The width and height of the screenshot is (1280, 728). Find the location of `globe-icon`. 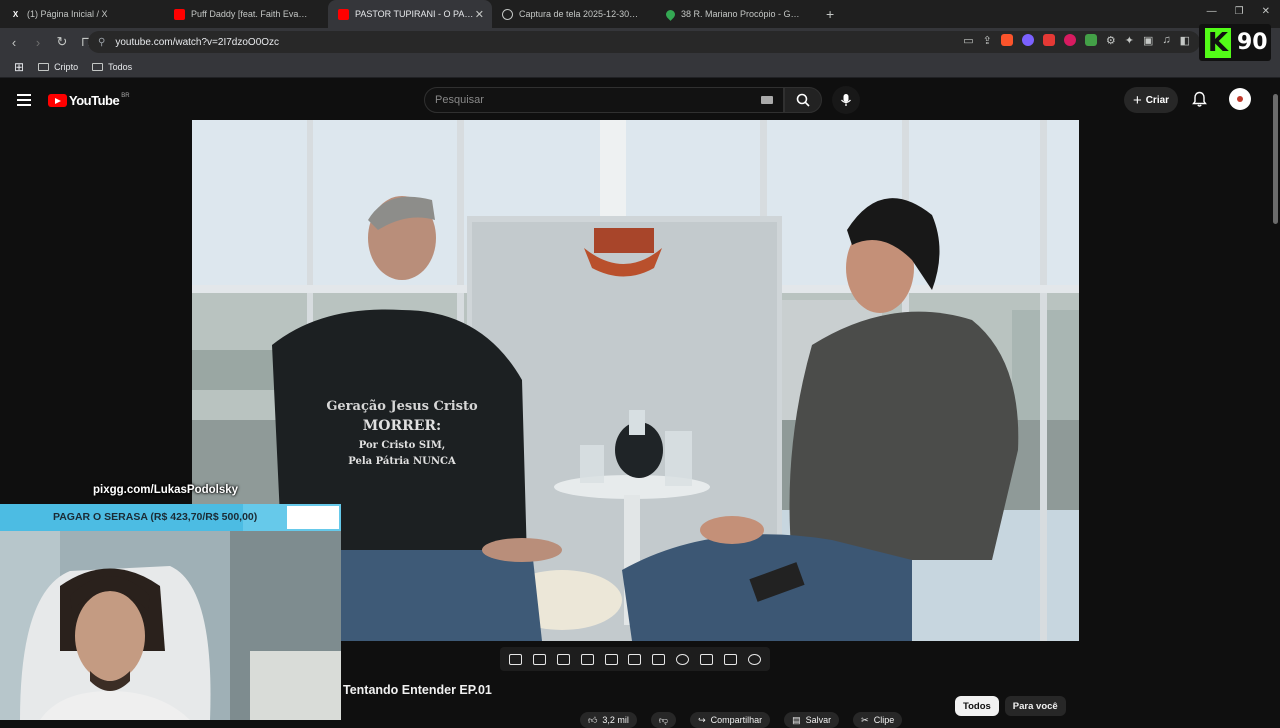

globe-icon is located at coordinates (507, 14).